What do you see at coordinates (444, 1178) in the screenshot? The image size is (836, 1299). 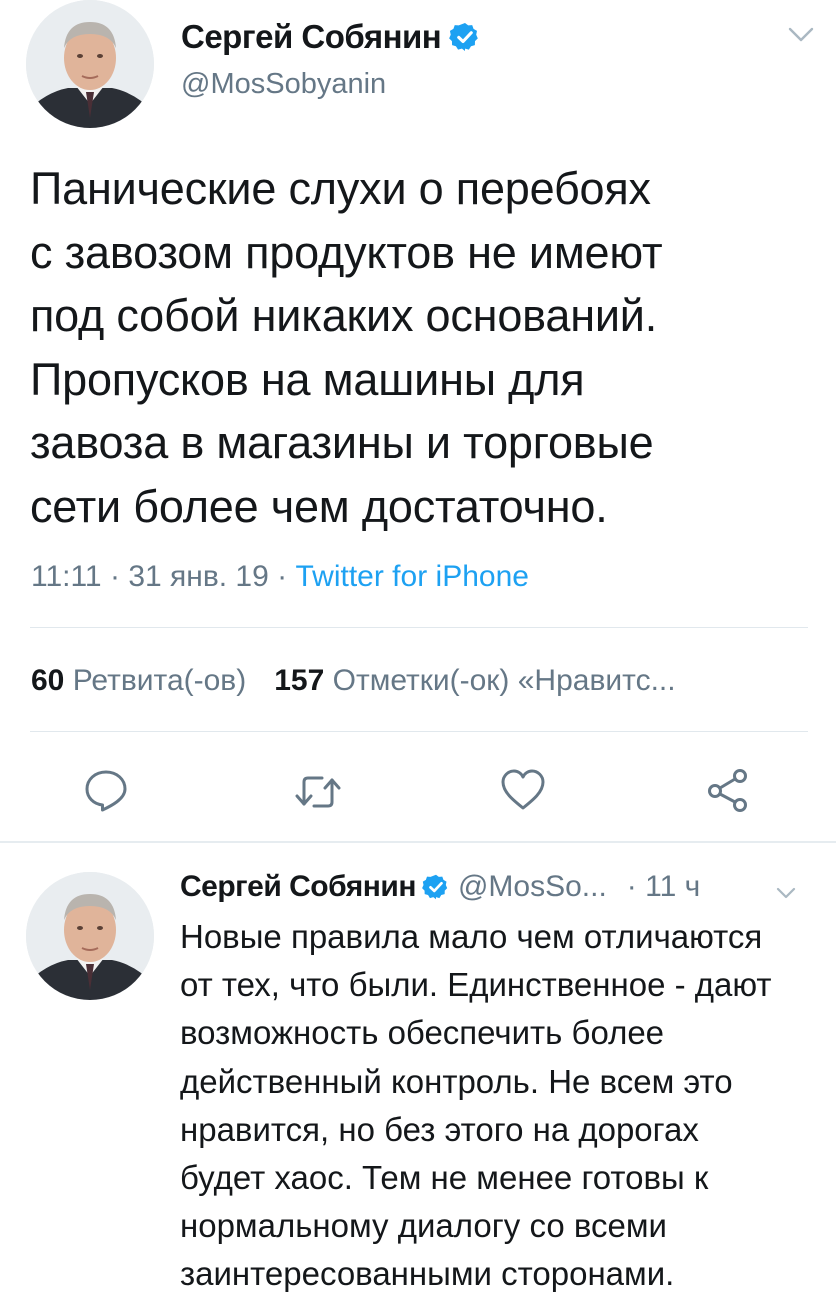 I see `reply-text-line: будет хаос. Тем не менее готовы к` at bounding box center [444, 1178].